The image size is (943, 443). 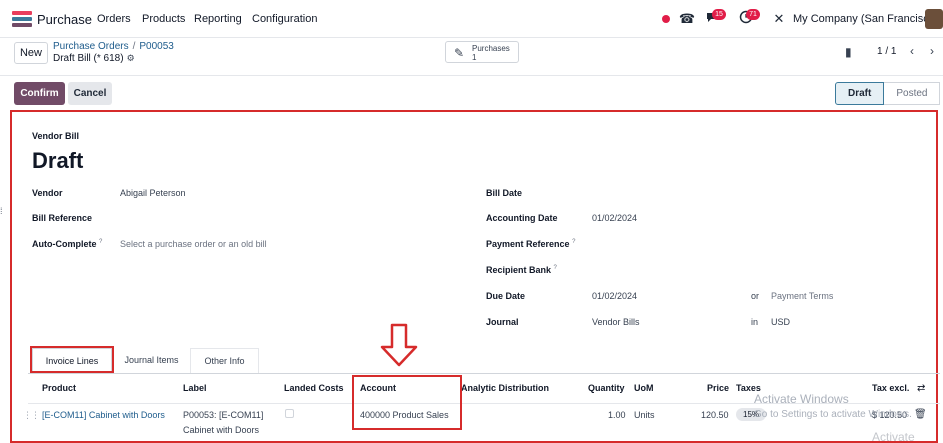 What do you see at coordinates (64, 19) in the screenshot?
I see `app-name: Purchase` at bounding box center [64, 19].